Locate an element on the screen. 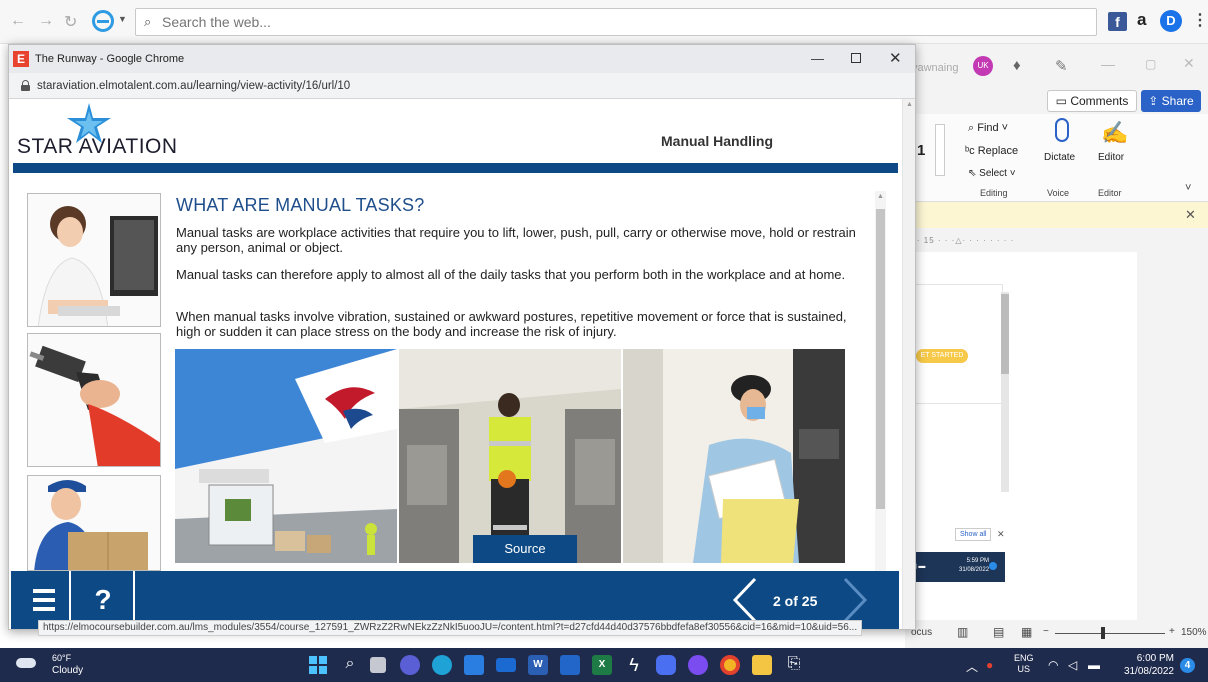 This screenshot has height=682, width=1208. header-divider is located at coordinates (455, 168).